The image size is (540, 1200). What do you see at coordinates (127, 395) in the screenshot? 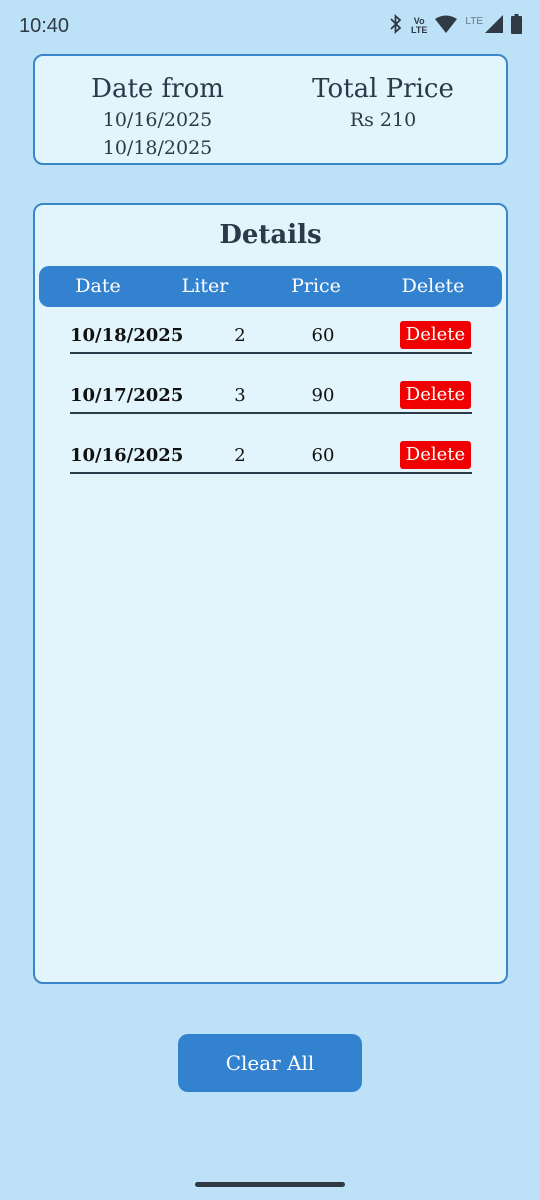
I see `row-date: 10/17/2025` at bounding box center [127, 395].